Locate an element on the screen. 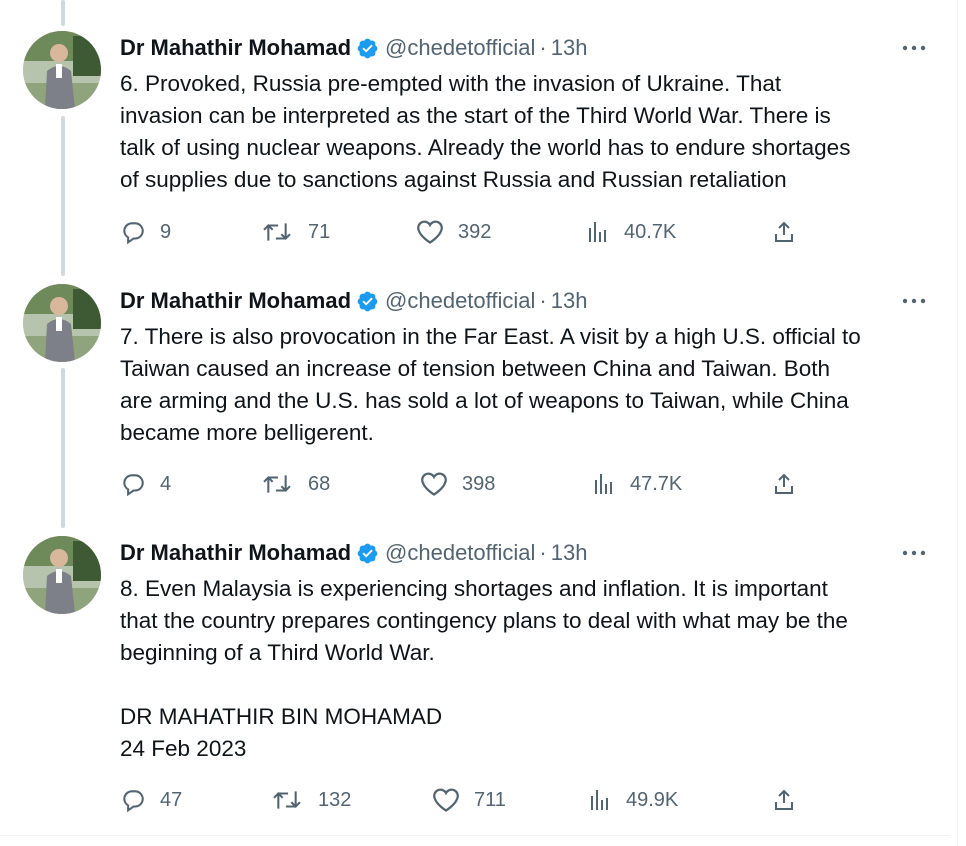  tweet-actions: 9 71 392 40.7K is located at coordinates (470, 232).